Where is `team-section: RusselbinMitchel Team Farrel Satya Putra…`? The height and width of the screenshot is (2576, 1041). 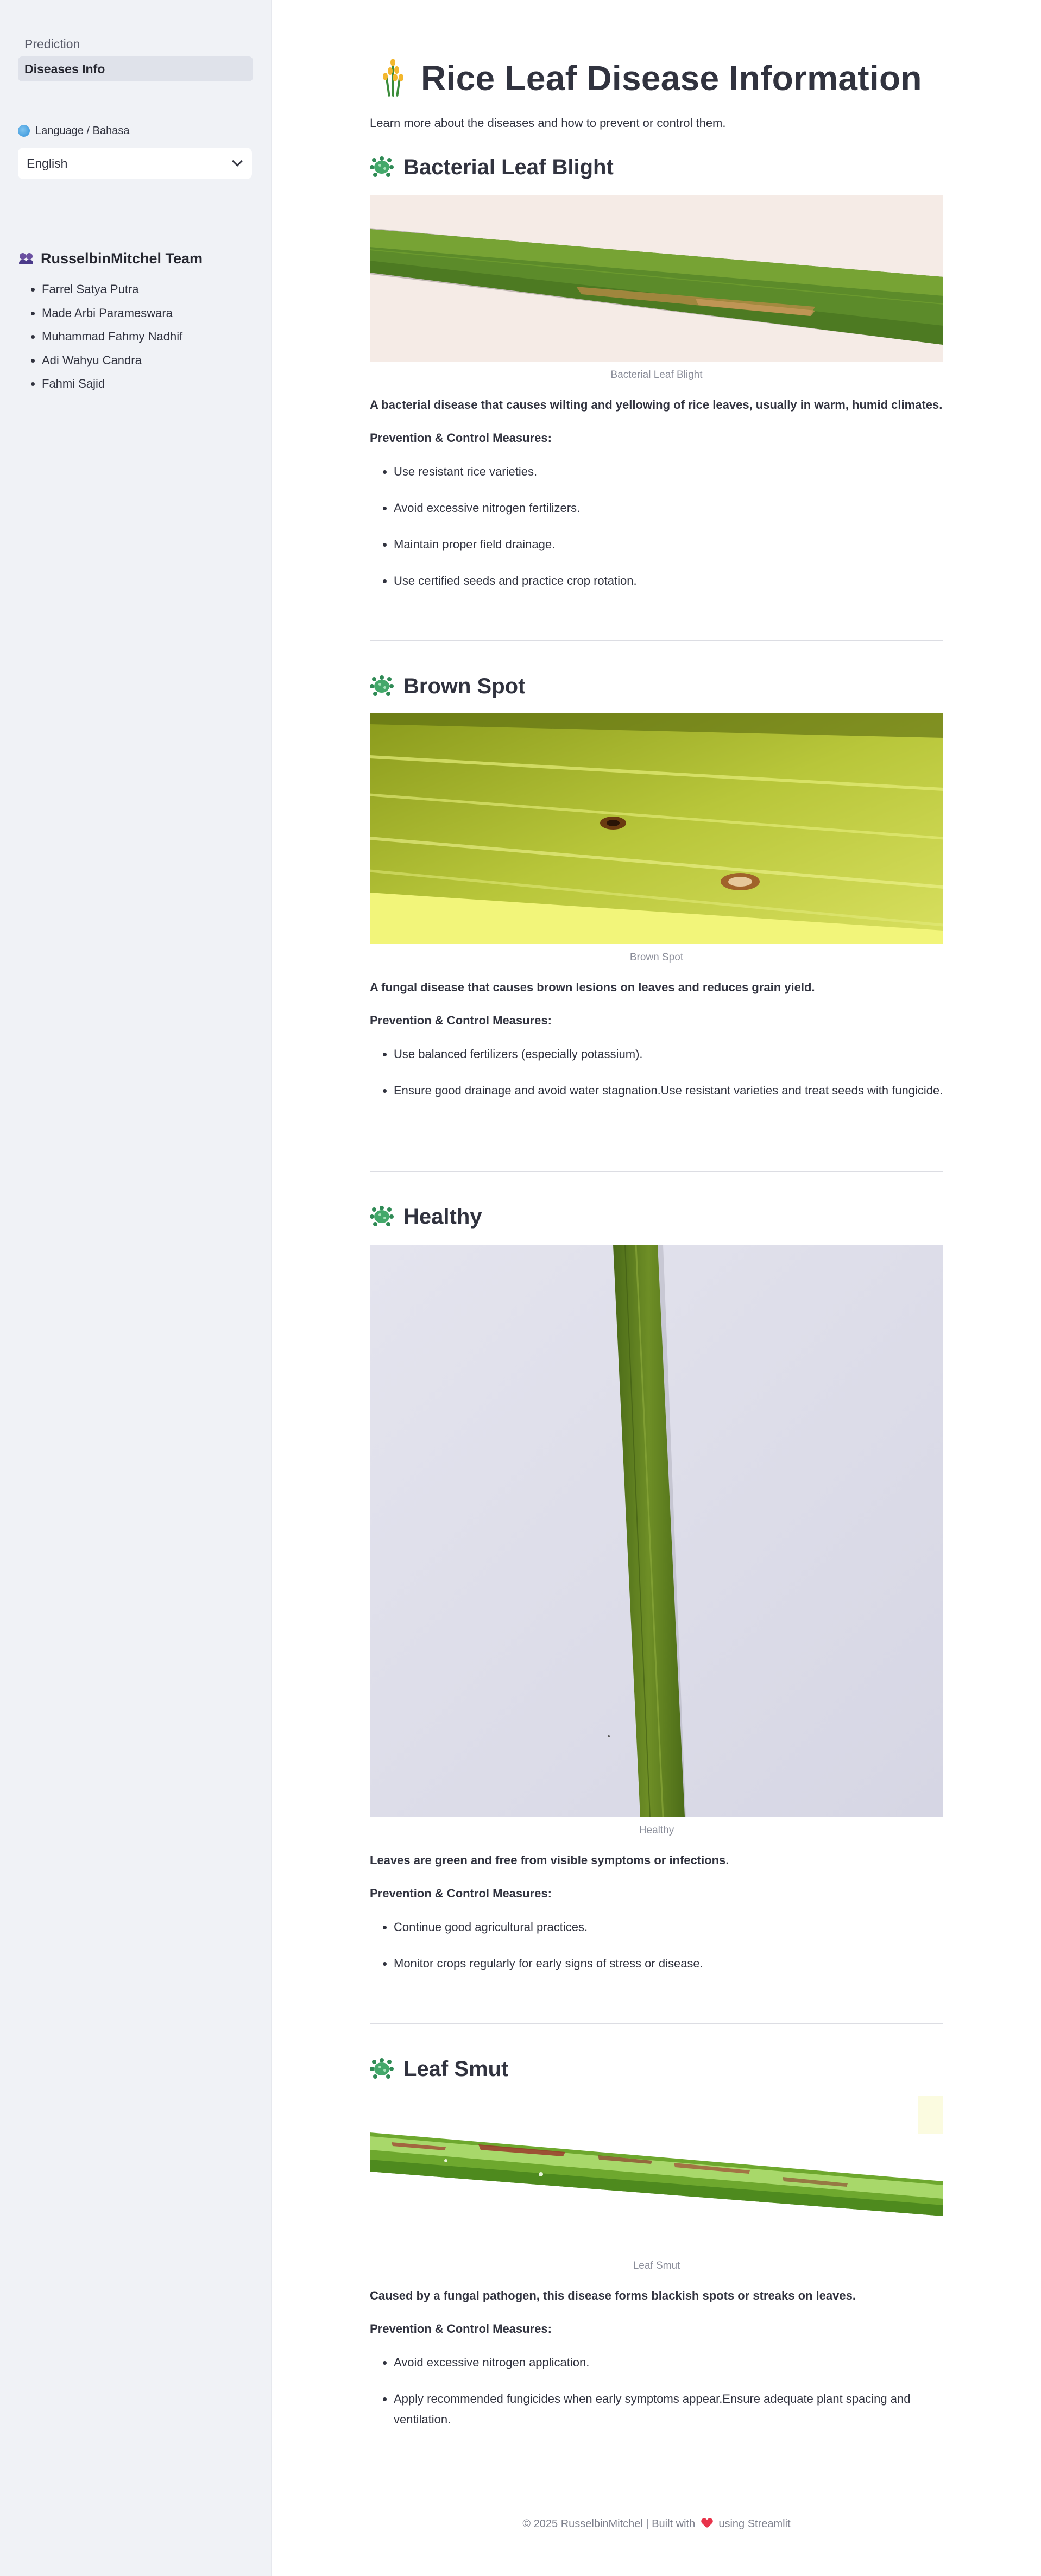 team-section: RusselbinMitchel Team Farrel Satya Putra… is located at coordinates (137, 324).